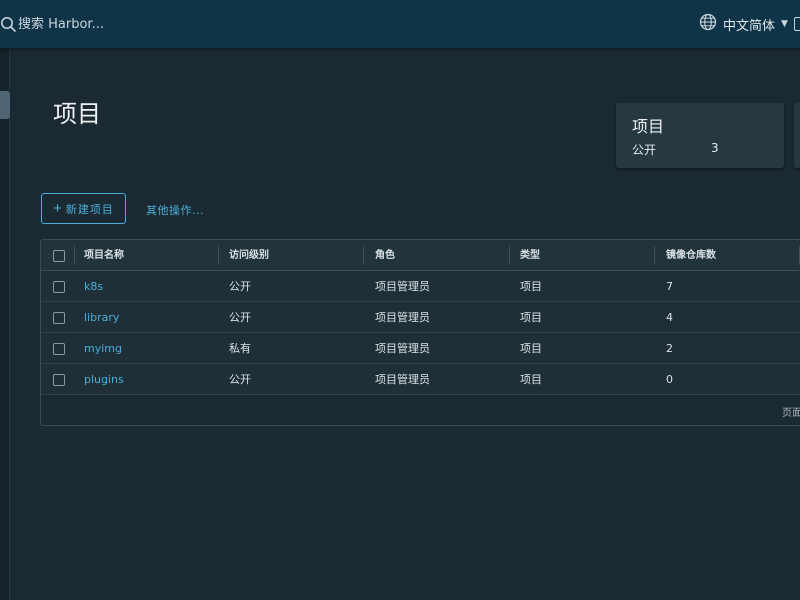  What do you see at coordinates (240, 348) in the screenshot?
I see `project-access: 私有` at bounding box center [240, 348].